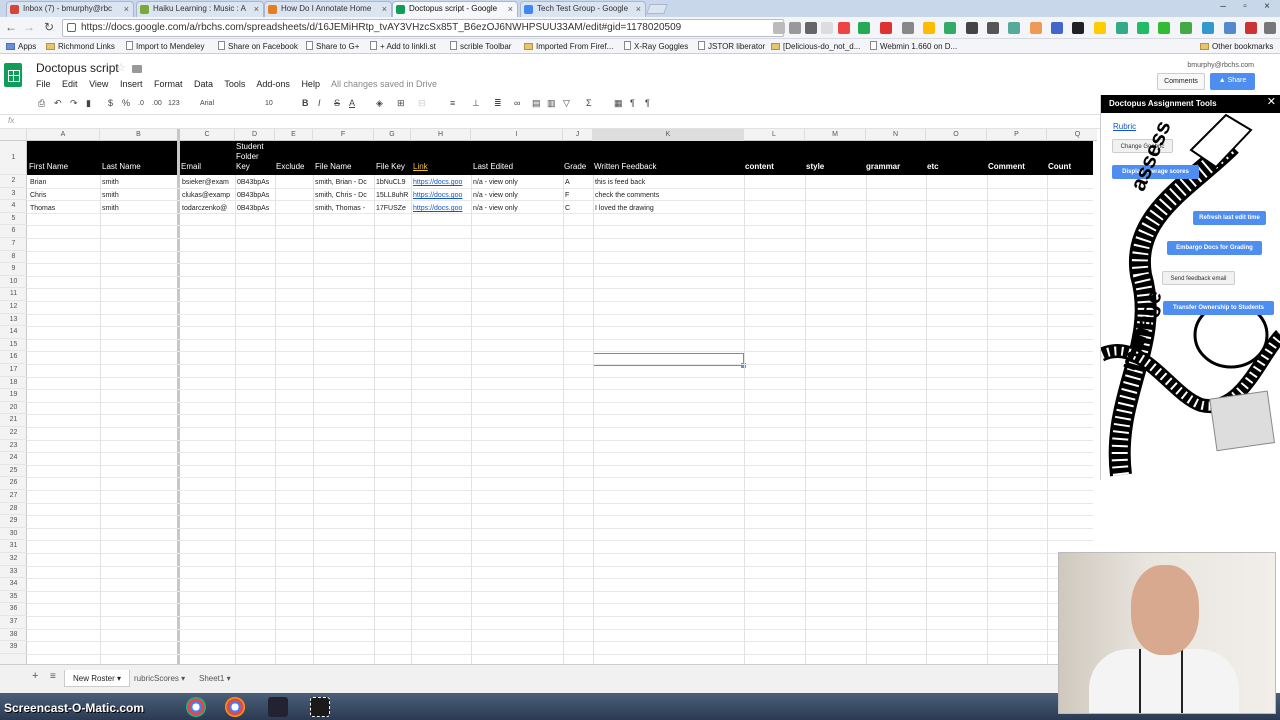 The image size is (1280, 720). What do you see at coordinates (13, 345) in the screenshot?
I see `row-header: 15` at bounding box center [13, 345].